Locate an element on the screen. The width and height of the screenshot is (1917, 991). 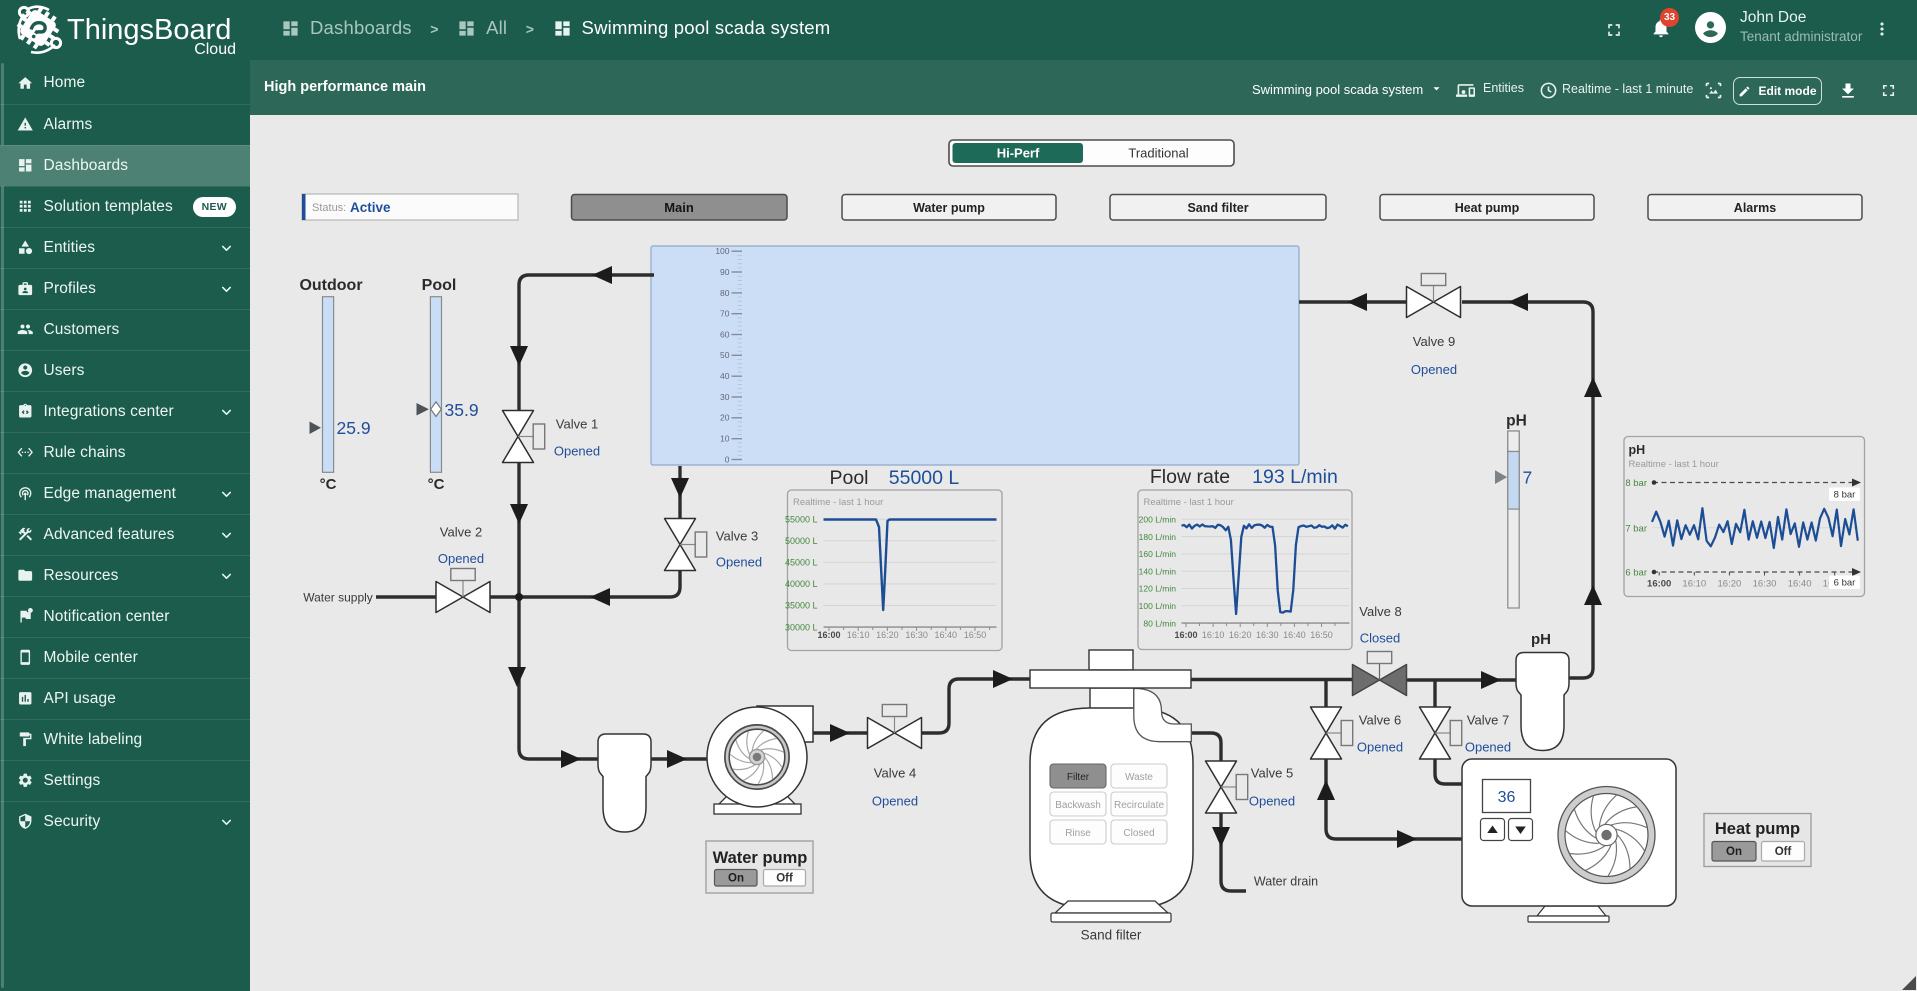
svg-text: 200 L/min is located at coordinates (1158, 520).